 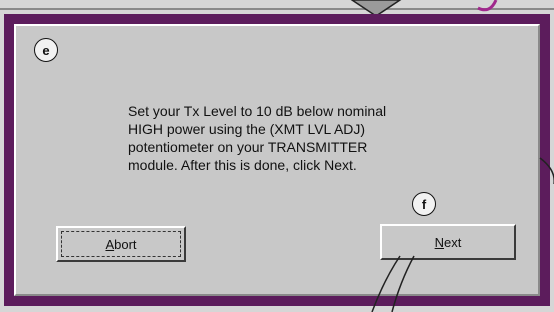 What do you see at coordinates (393, 283) in the screenshot?
I see `callout-leader-f` at bounding box center [393, 283].